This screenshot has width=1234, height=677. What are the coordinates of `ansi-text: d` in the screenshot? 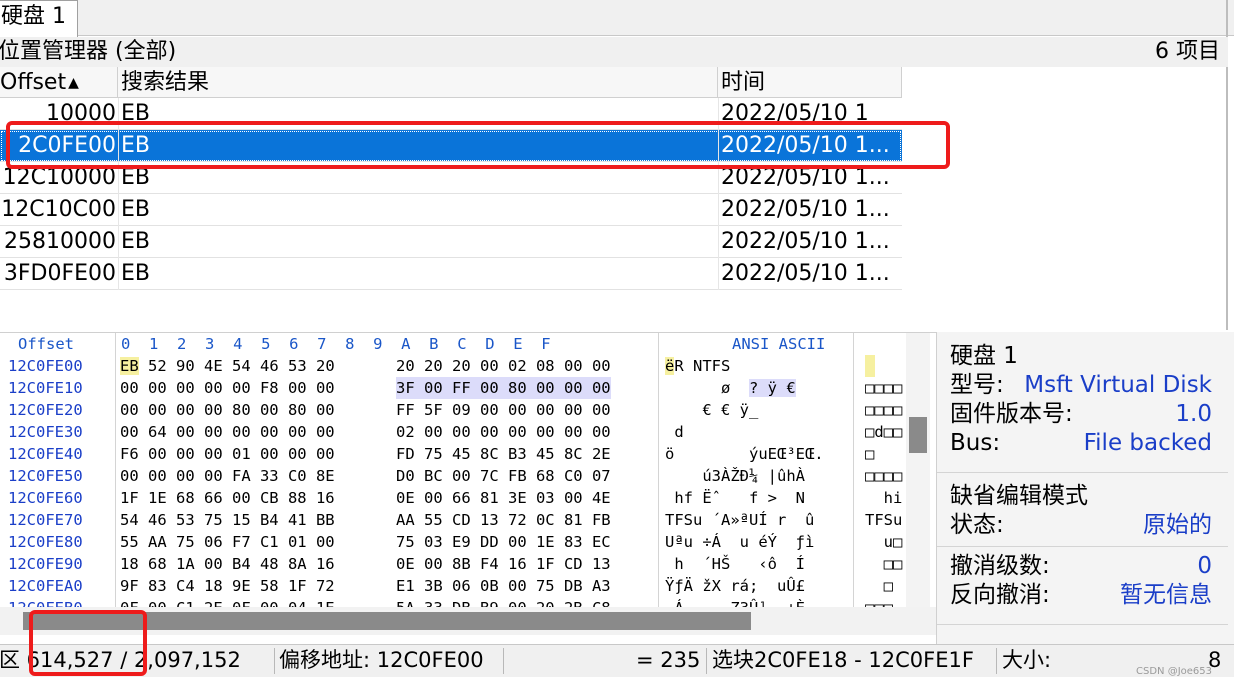 It's located at (674, 432).